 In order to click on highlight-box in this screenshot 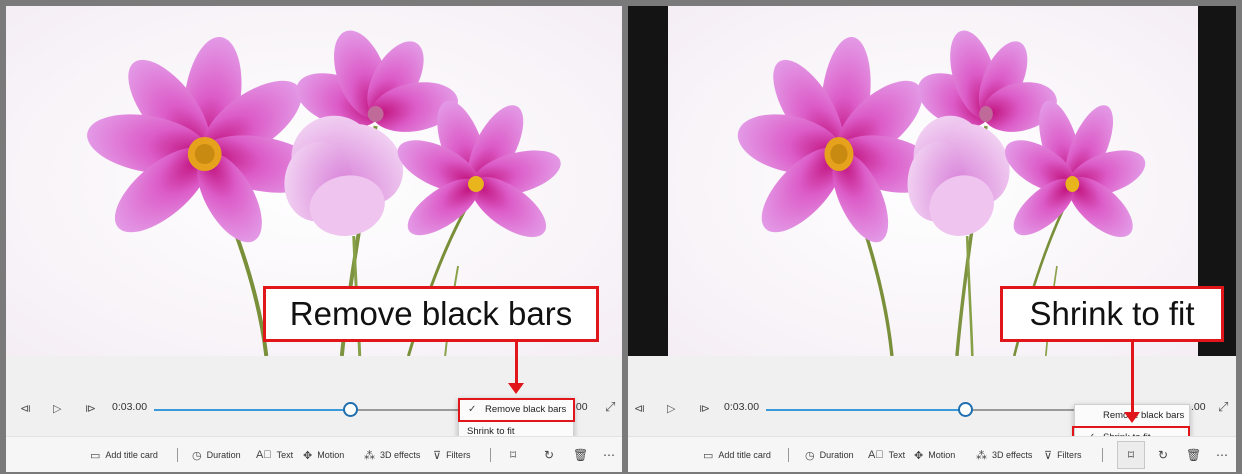, I will do `click(516, 410)`.